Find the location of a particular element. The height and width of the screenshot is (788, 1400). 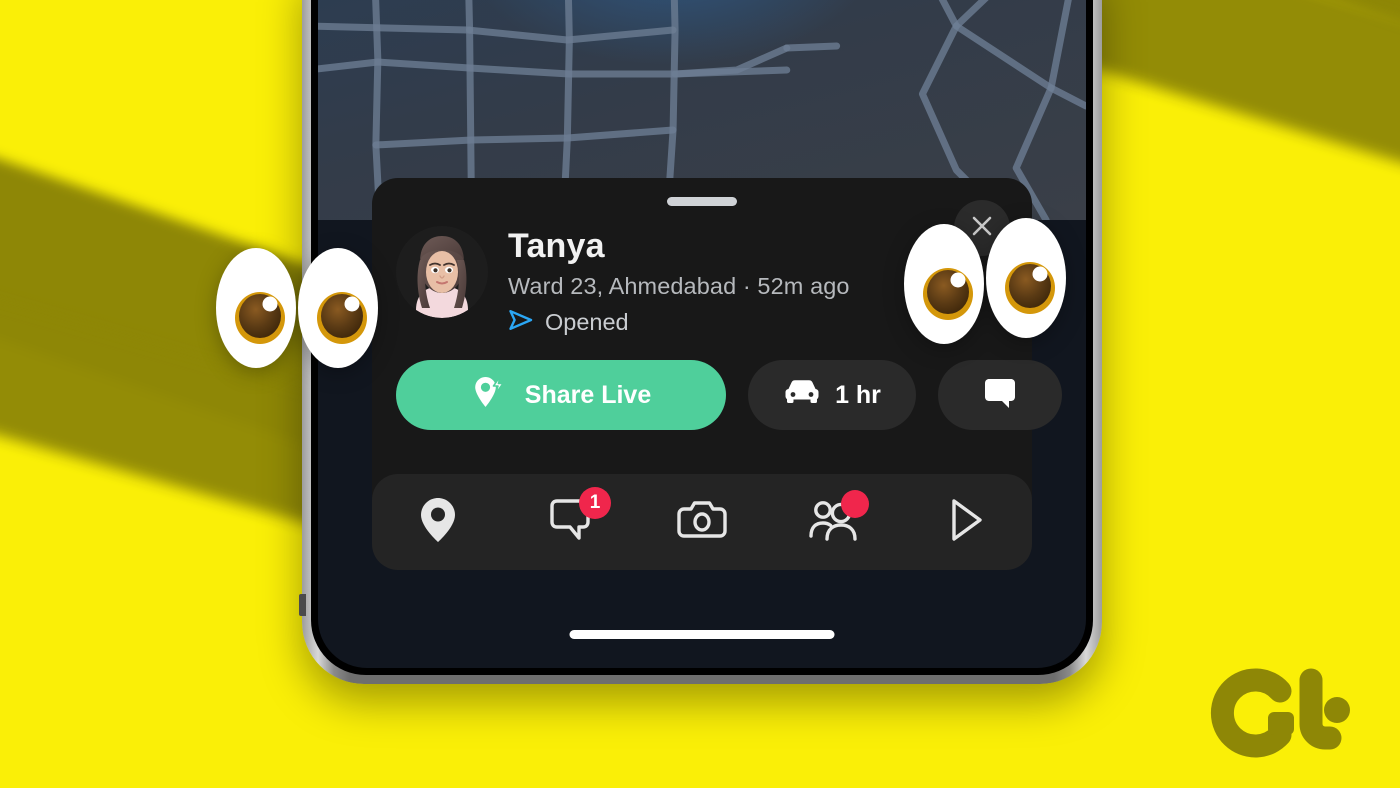

map-pin-icon is located at coordinates (438, 522).